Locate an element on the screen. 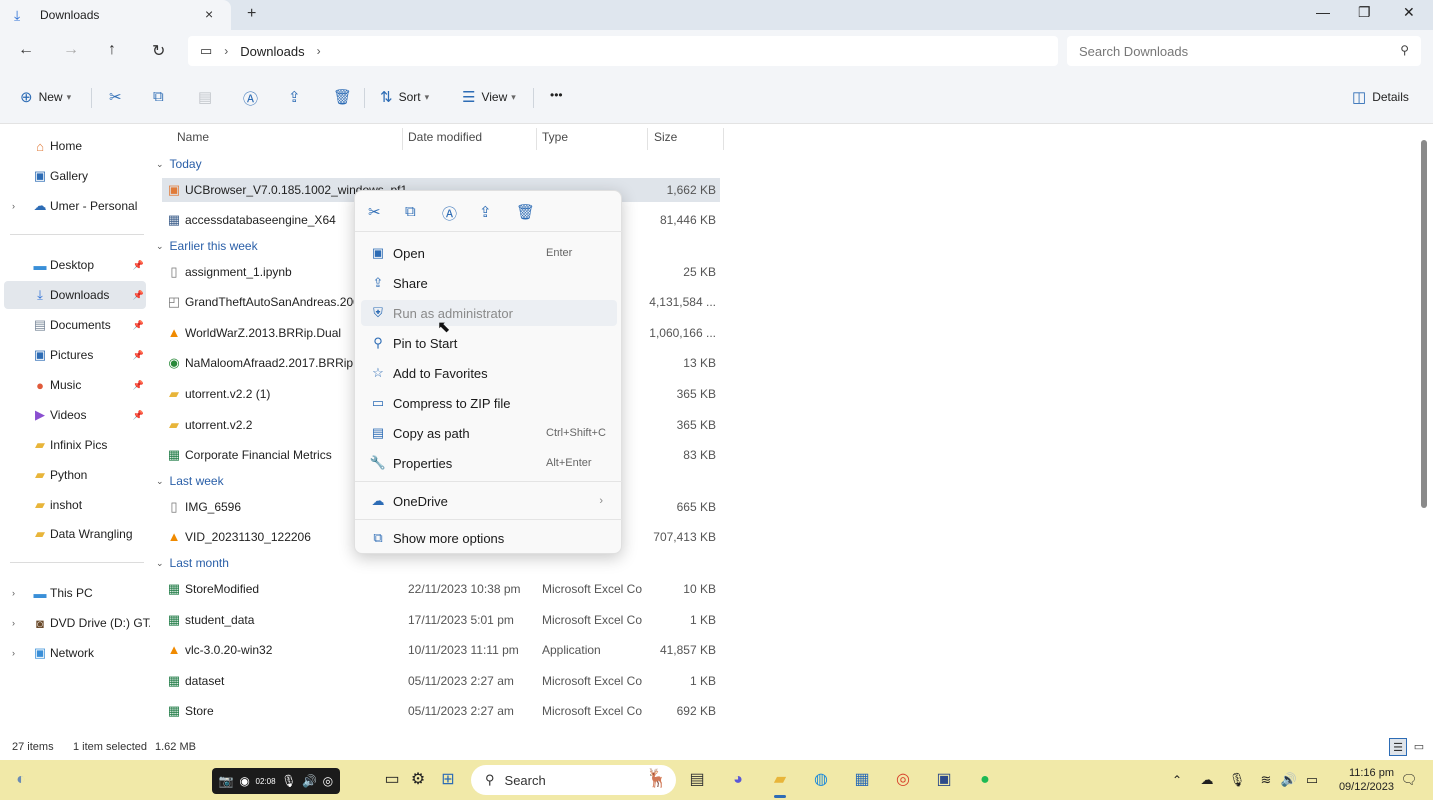 The height and width of the screenshot is (800, 1433). delete-button: 🗑 is located at coordinates (342, 97).